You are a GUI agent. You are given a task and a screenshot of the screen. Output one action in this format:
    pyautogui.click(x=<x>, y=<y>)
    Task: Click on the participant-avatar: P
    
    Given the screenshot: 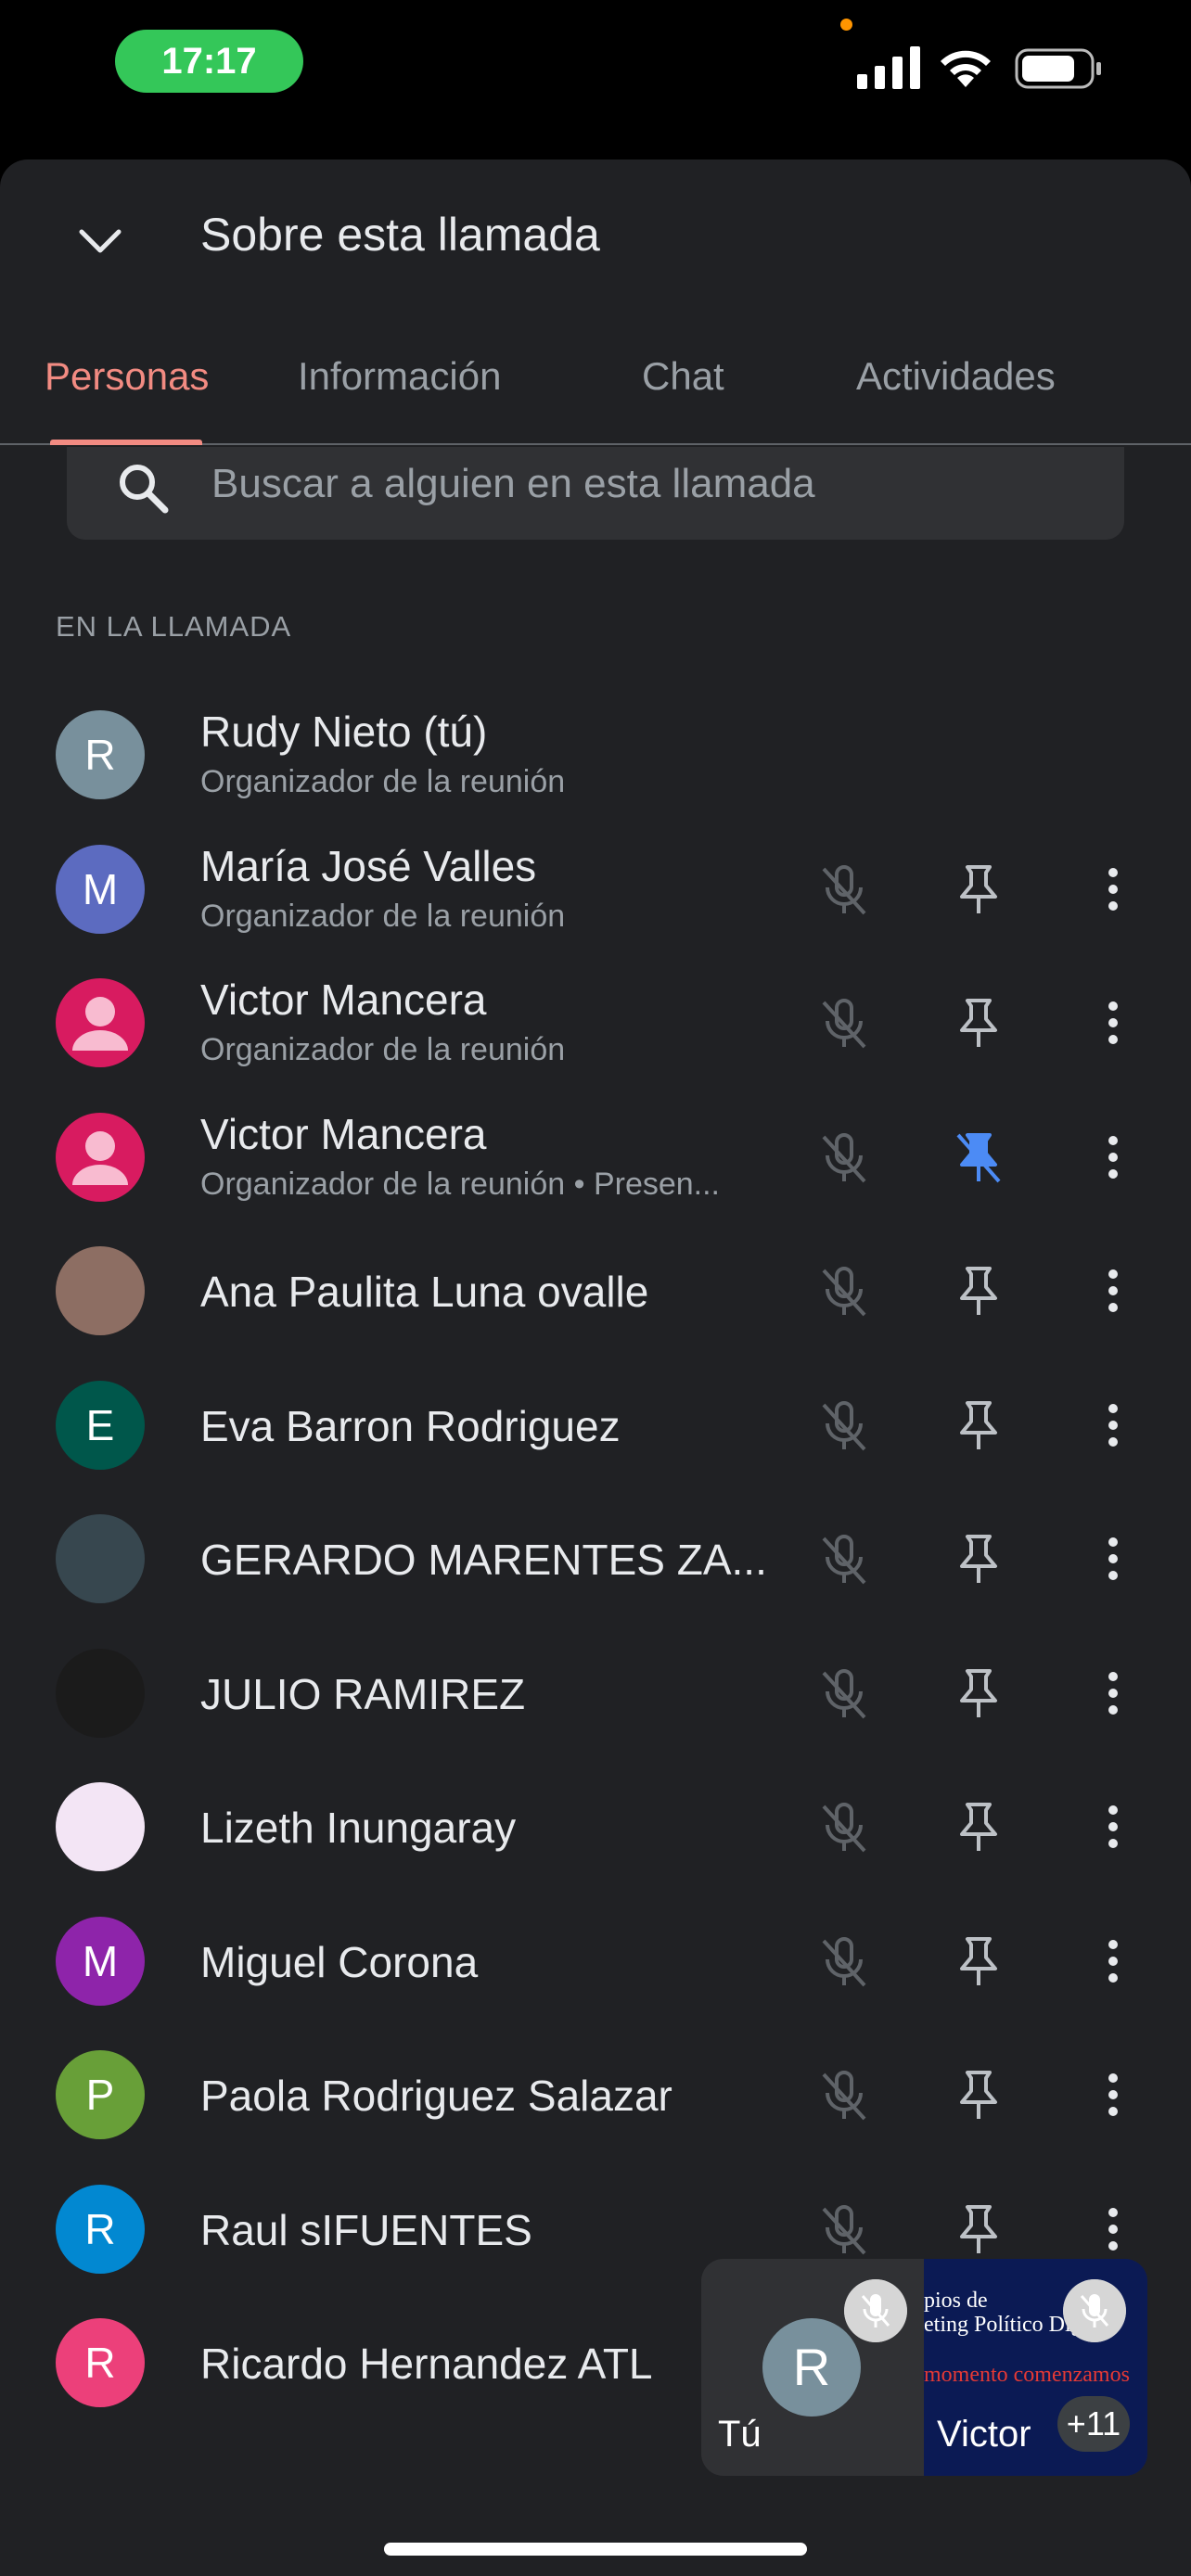 What is the action you would take?
    pyautogui.click(x=100, y=2094)
    